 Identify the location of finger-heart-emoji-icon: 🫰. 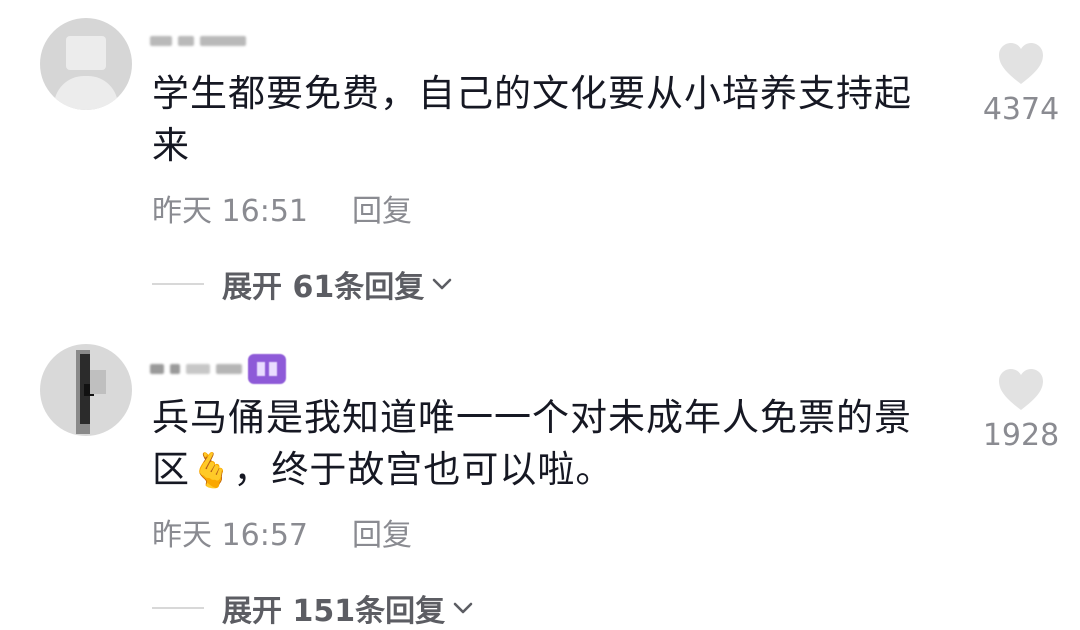
(212, 471).